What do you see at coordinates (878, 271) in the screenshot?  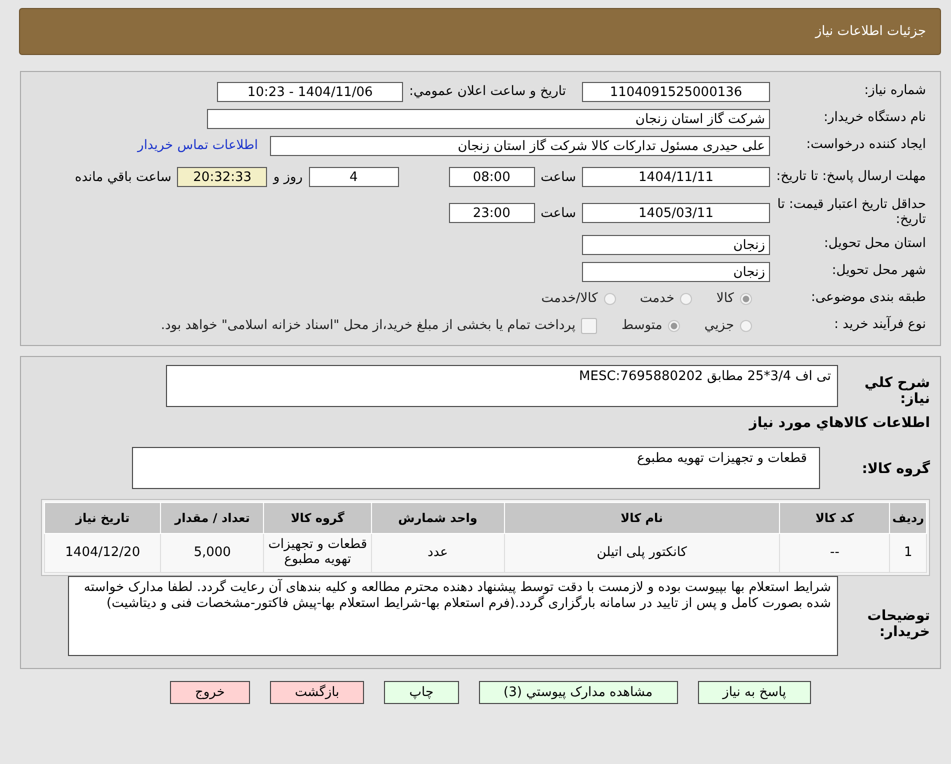 I see `field-label: شهر محل تحویل:` at bounding box center [878, 271].